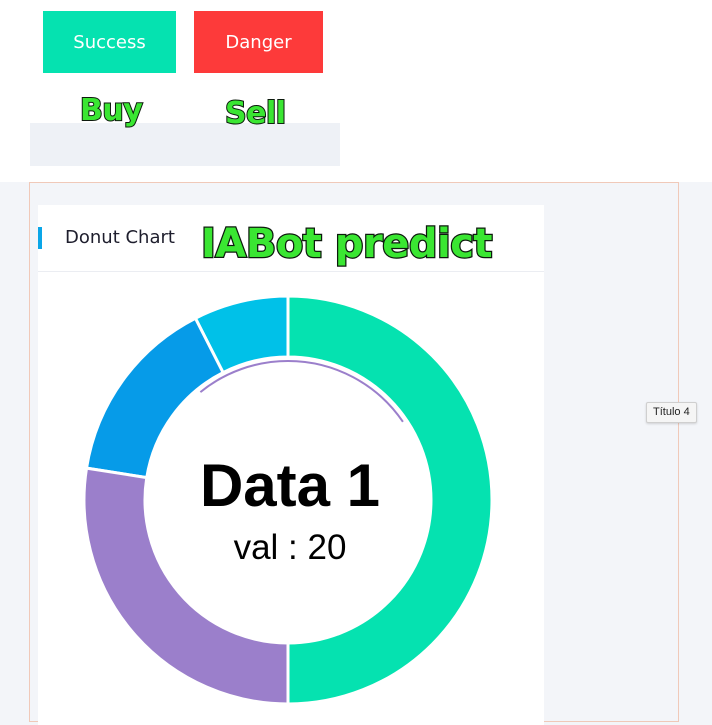 Image resolution: width=712 pixels, height=725 pixels. I want to click on success-button: Success, so click(109, 42).